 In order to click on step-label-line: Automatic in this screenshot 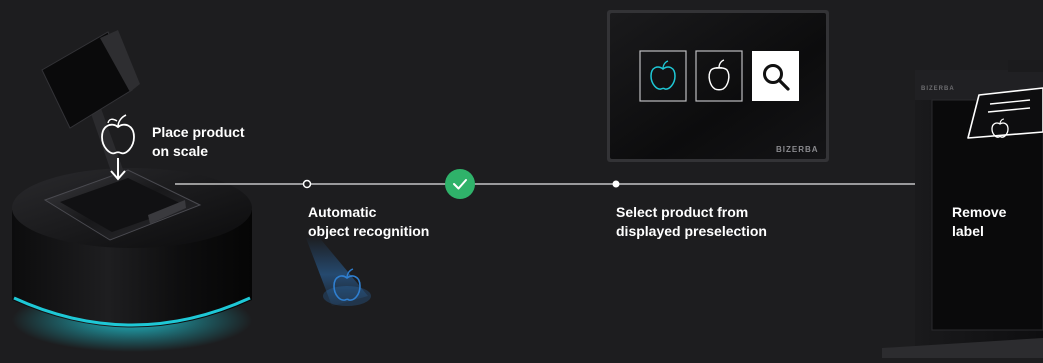, I will do `click(342, 212)`.